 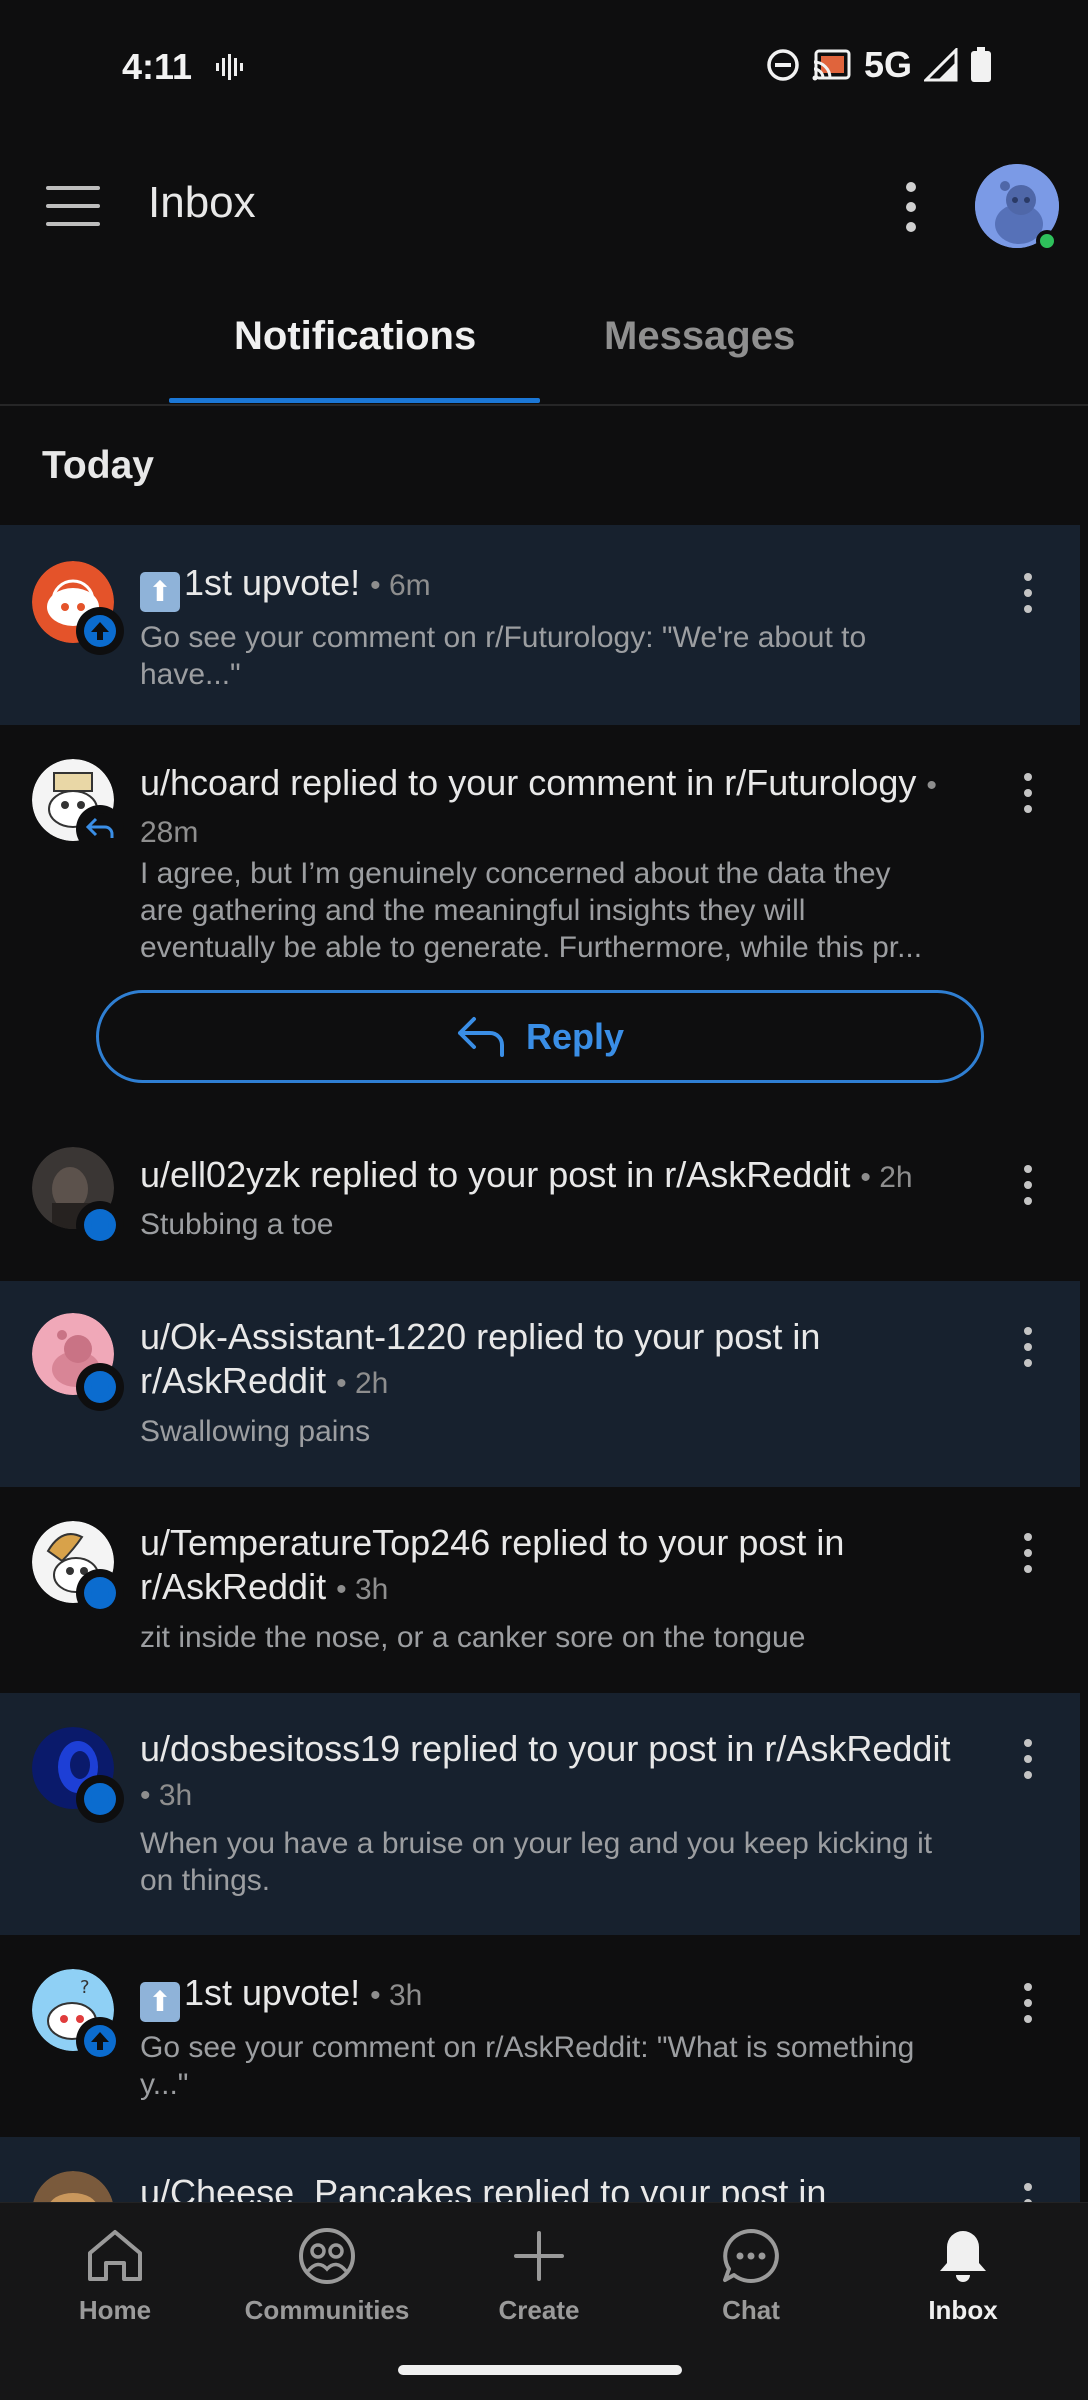 What do you see at coordinates (539, 2256) in the screenshot?
I see `plus-icon` at bounding box center [539, 2256].